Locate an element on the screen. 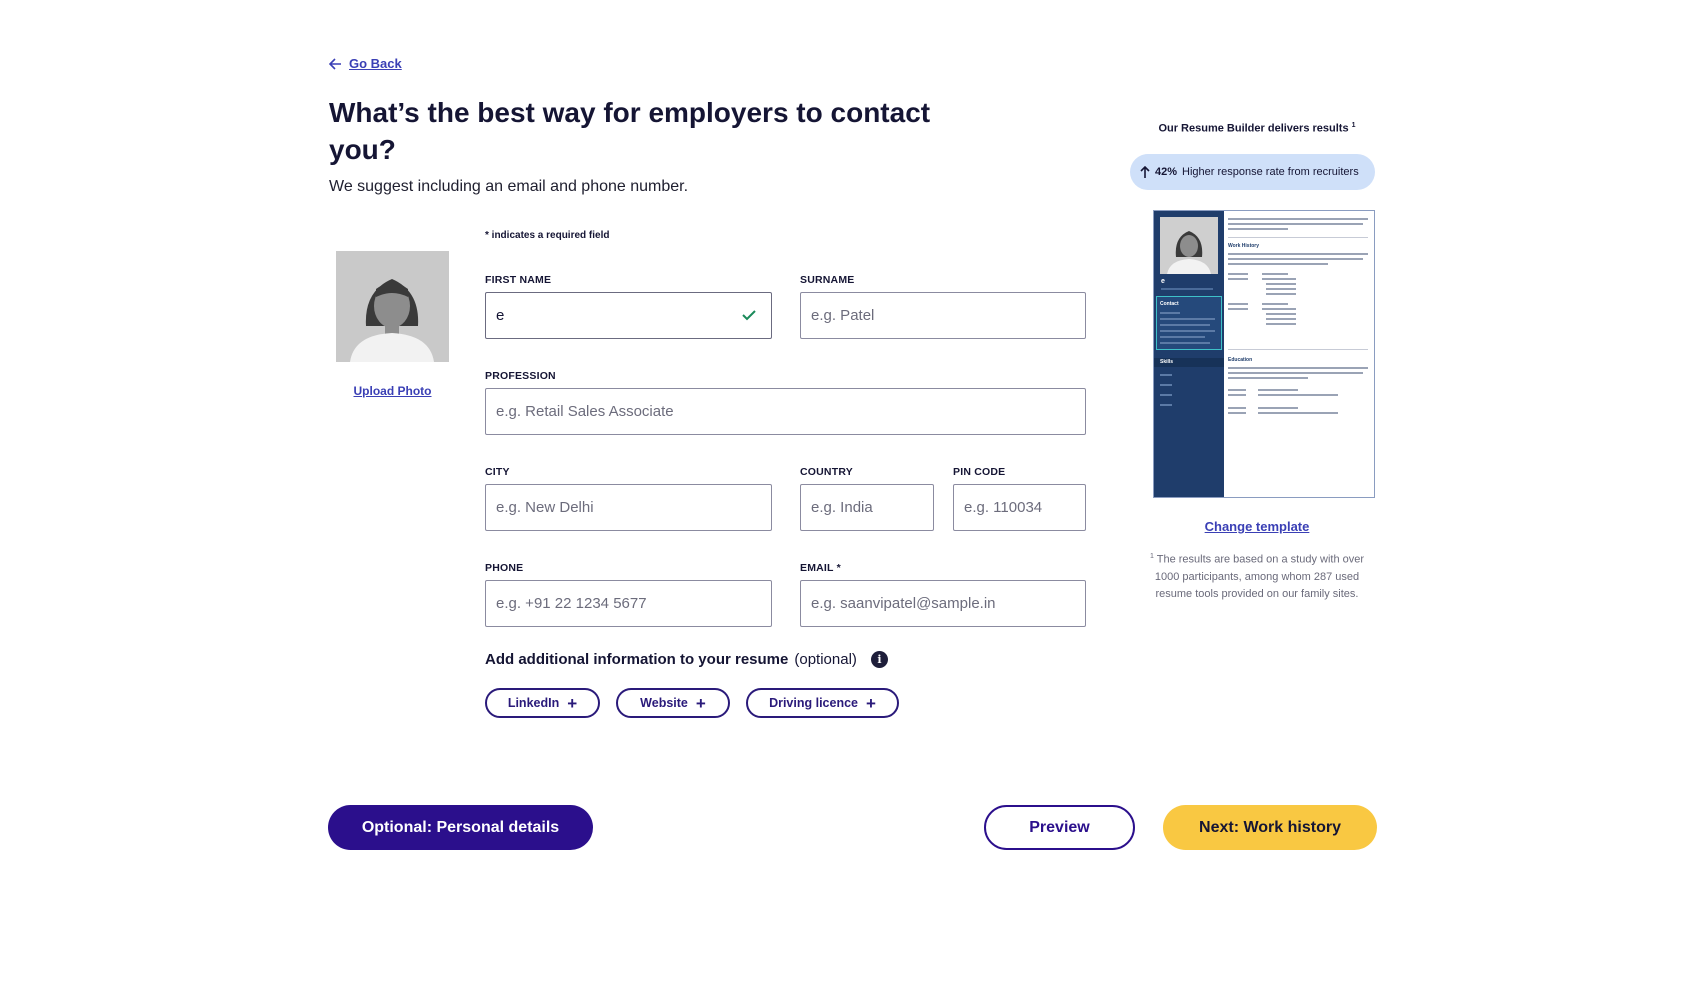  resume-contact-heading: Contact is located at coordinates (1169, 304).